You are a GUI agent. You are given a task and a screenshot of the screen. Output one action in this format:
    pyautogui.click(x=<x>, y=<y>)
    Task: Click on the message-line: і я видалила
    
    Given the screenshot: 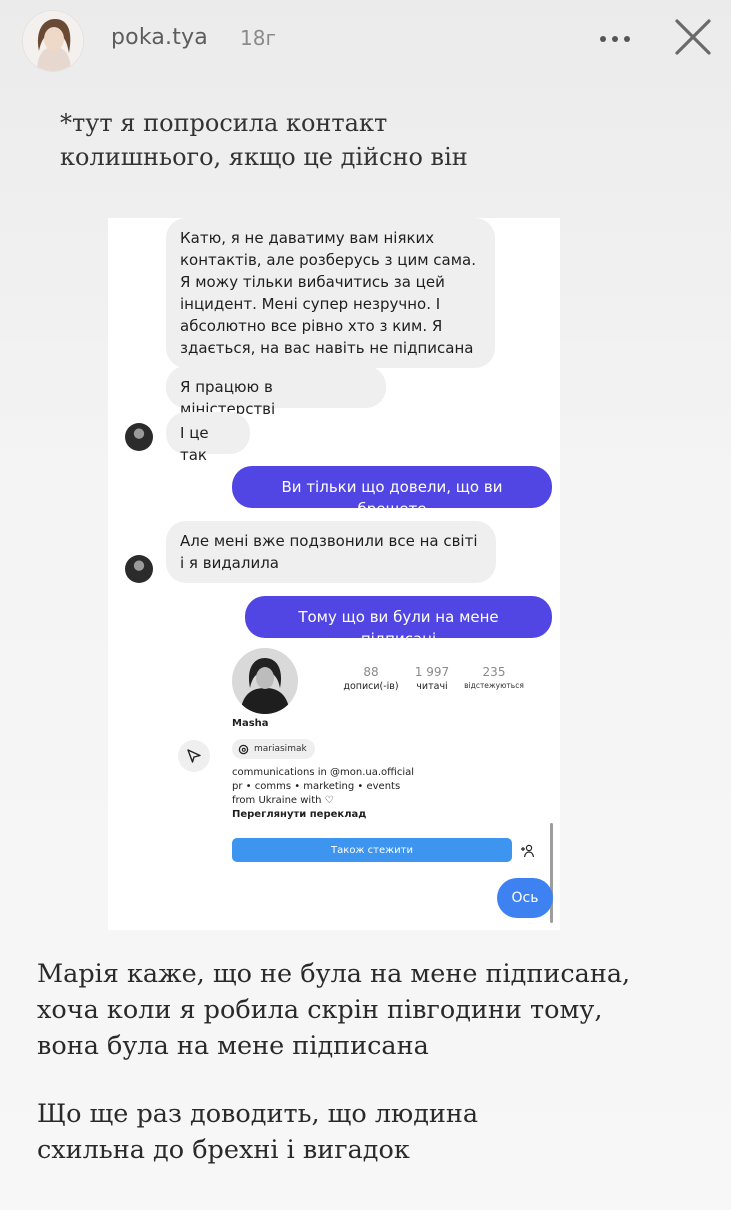 What is the action you would take?
    pyautogui.click(x=229, y=563)
    